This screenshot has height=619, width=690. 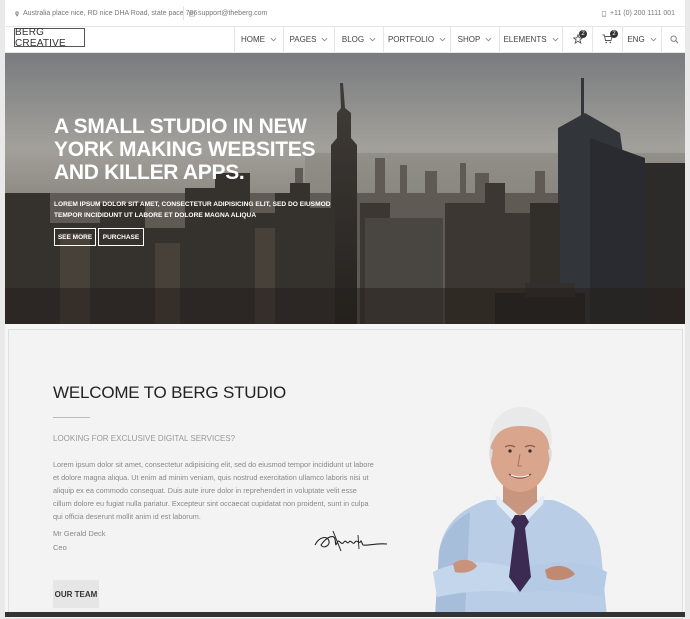 I want to click on nav-item-shop: SHOP, so click(x=474, y=39).